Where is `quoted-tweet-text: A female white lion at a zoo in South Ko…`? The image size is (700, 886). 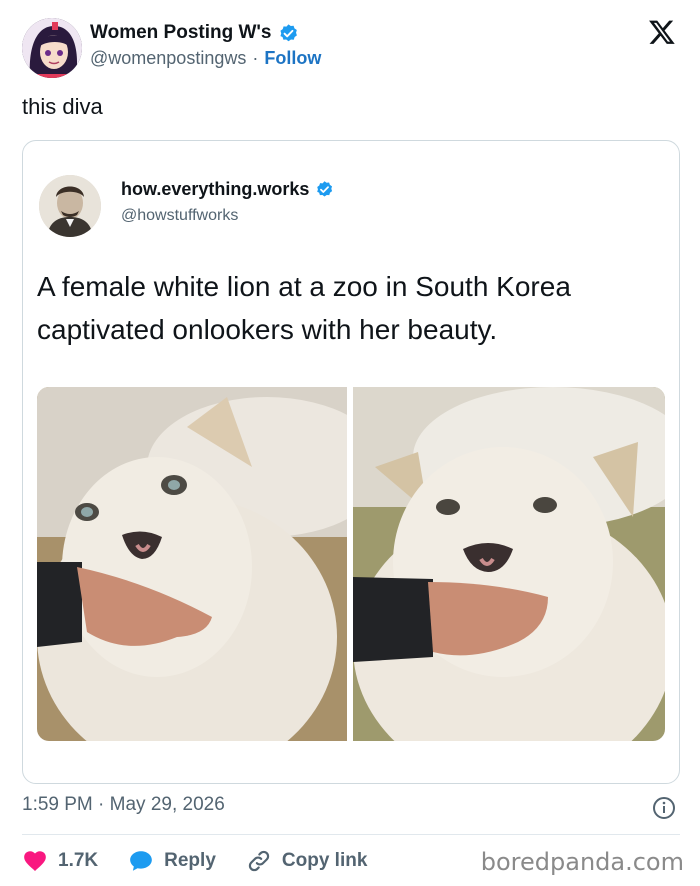
quoted-tweet-text: A female white lion at a zoo in South Ko… is located at coordinates (304, 308).